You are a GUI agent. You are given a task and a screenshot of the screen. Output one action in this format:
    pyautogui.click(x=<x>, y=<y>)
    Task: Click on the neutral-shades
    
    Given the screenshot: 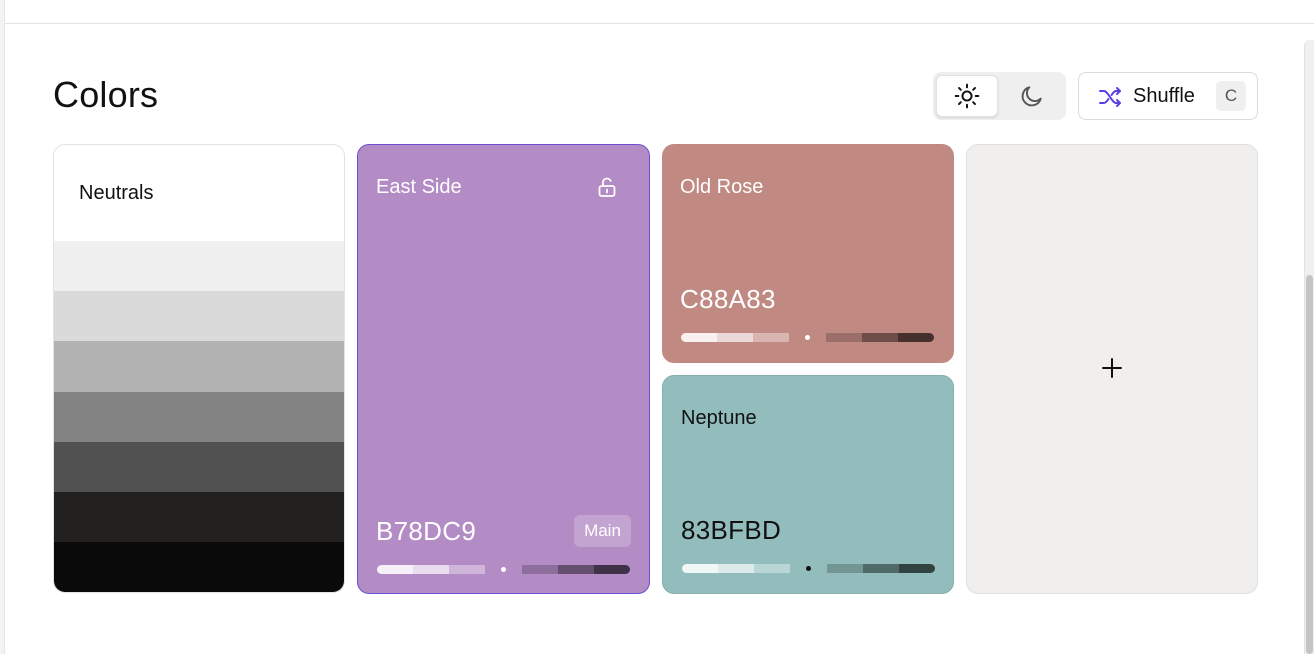 What is the action you would take?
    pyautogui.click(x=199, y=416)
    